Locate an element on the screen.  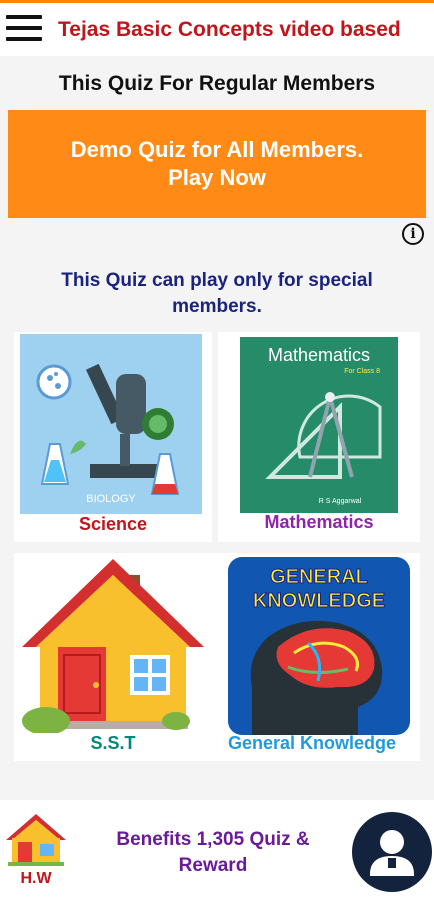
demo-quiz-line2: Play Now is located at coordinates (217, 177).